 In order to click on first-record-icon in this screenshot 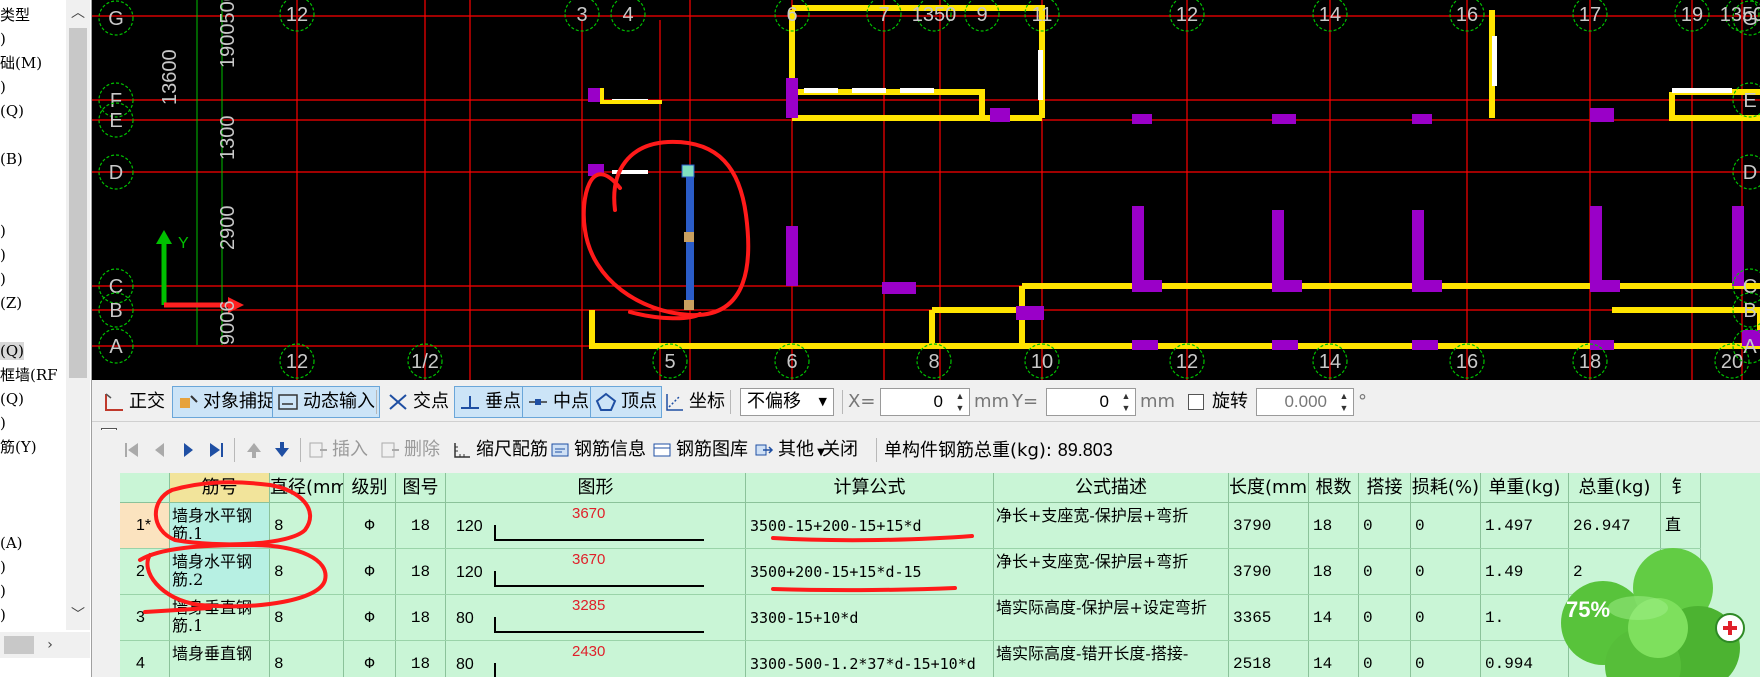, I will do `click(132, 450)`.